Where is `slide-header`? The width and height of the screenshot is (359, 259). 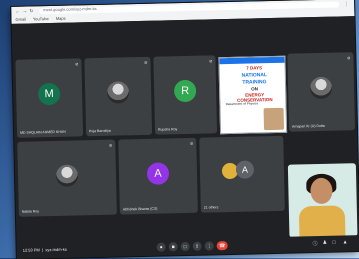 slide-header is located at coordinates (252, 60).